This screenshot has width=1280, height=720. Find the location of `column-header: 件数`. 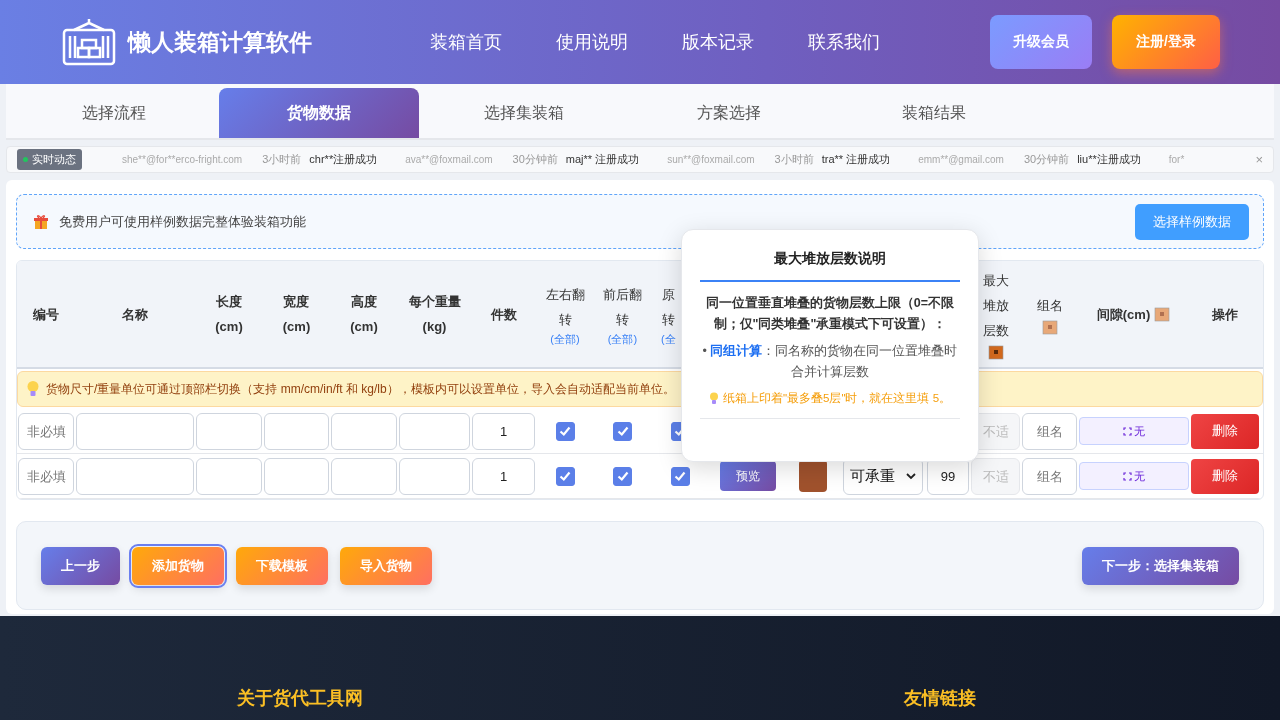

column-header: 件数 is located at coordinates (503, 314).